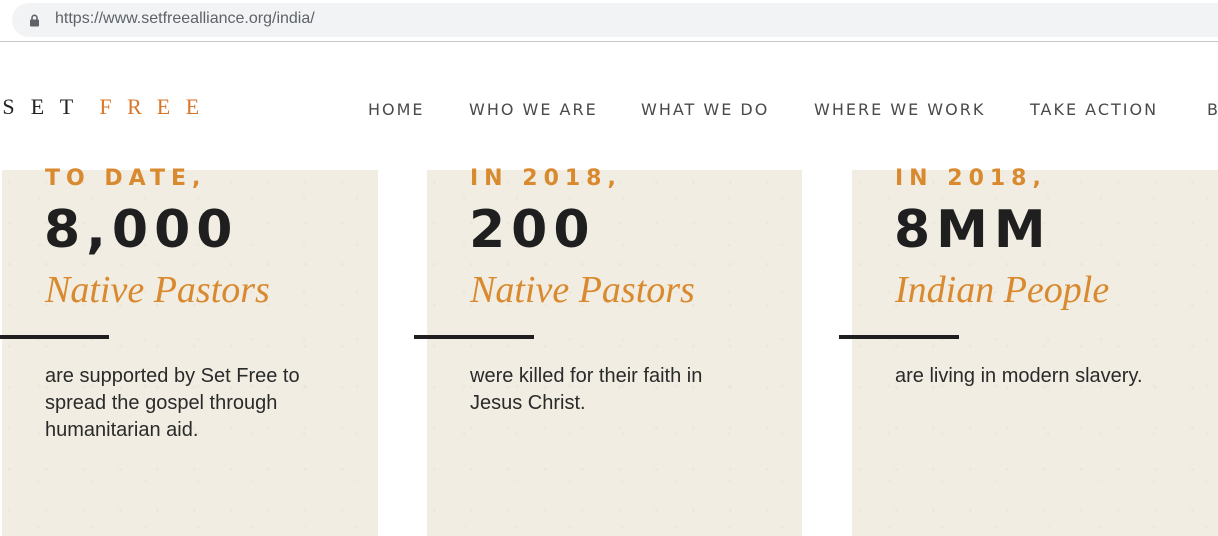  I want to click on nav-where-we-work: WHERE WE WORK, so click(899, 109).